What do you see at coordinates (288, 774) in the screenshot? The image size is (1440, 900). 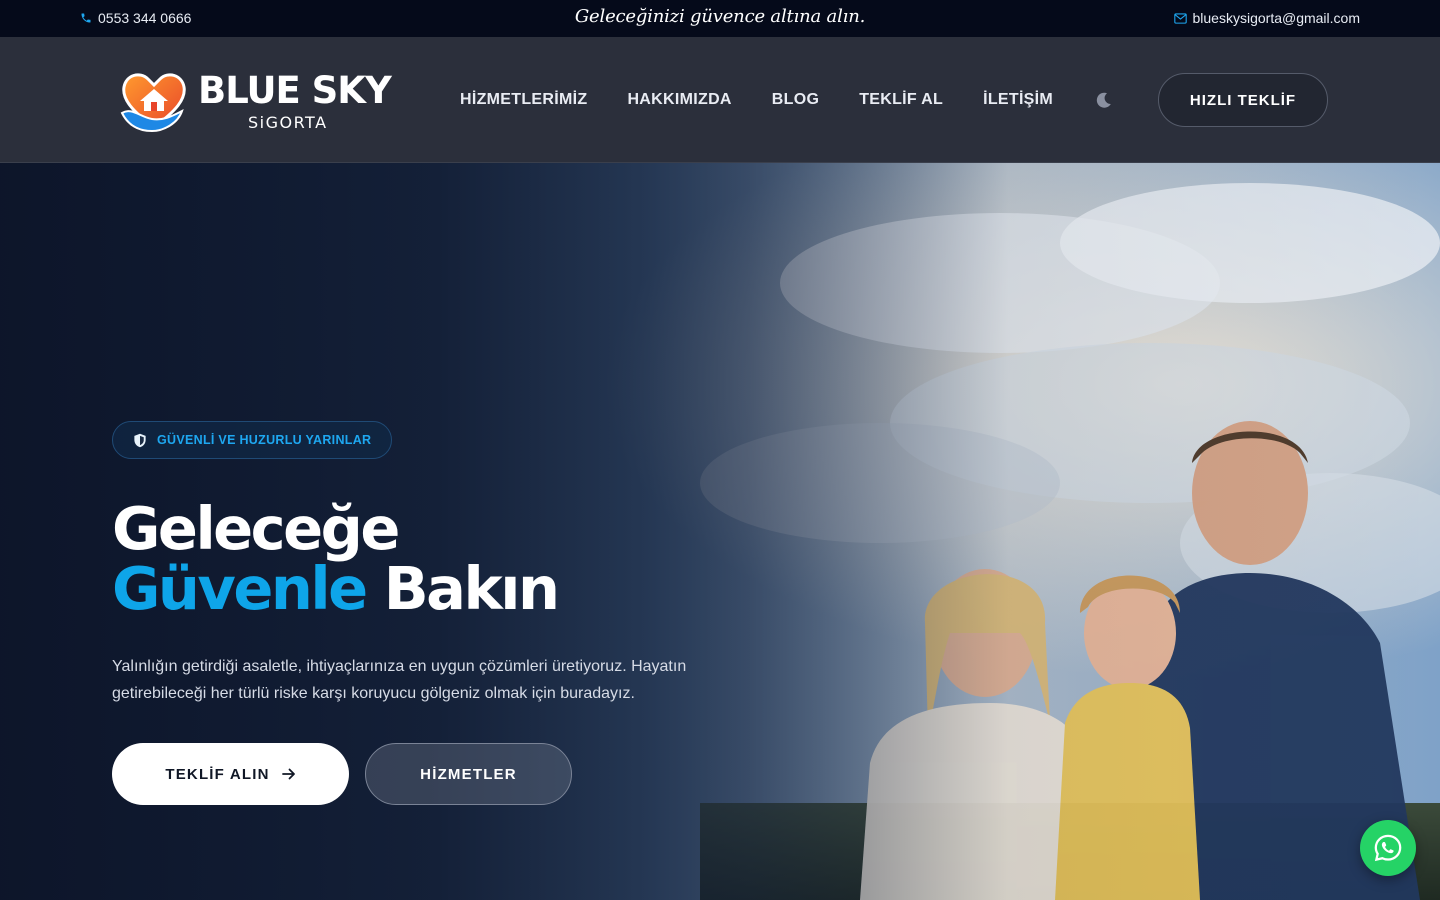 I see `arrow-right-icon` at bounding box center [288, 774].